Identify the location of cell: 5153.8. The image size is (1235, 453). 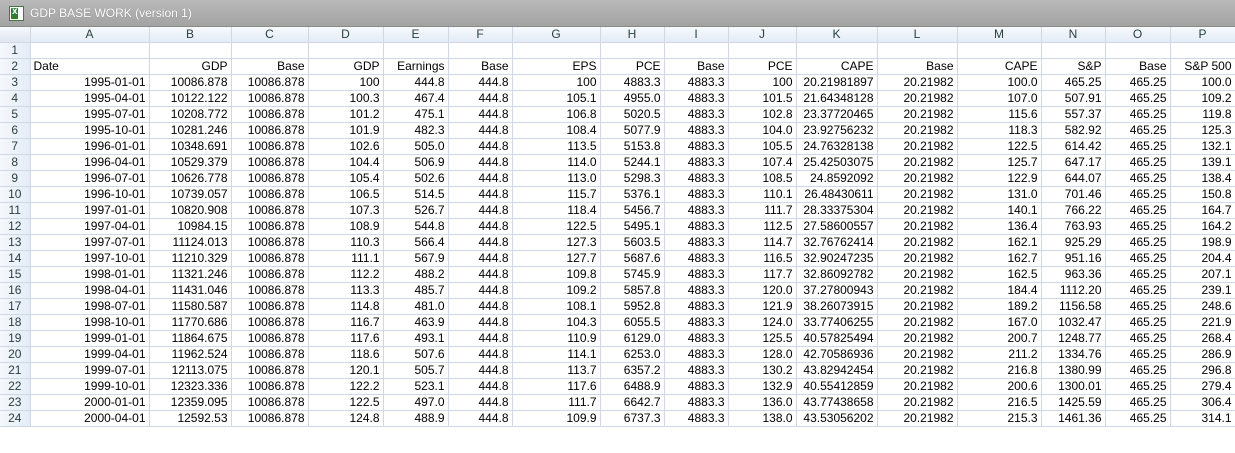
(632, 146).